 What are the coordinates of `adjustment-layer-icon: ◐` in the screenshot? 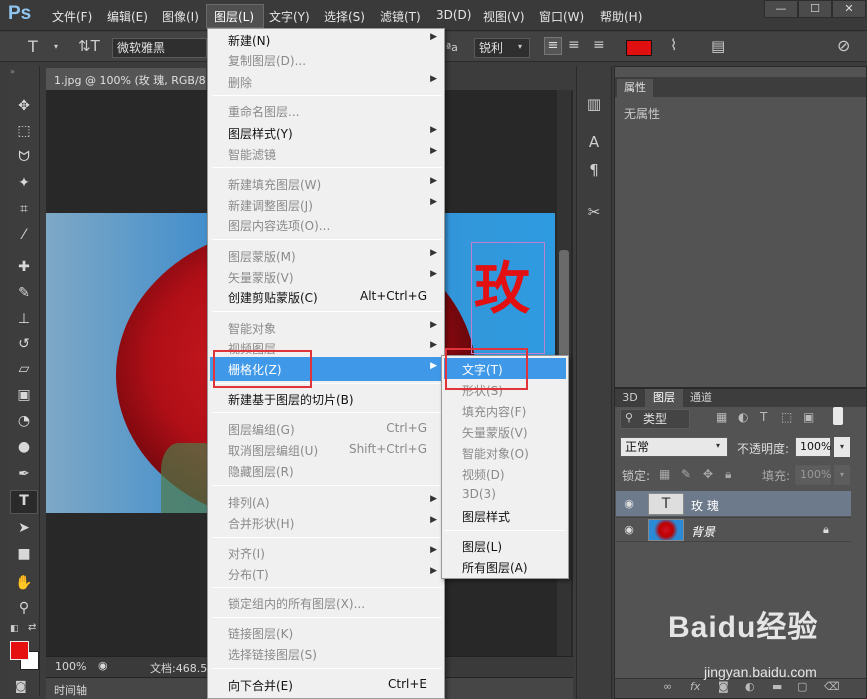 It's located at (750, 686).